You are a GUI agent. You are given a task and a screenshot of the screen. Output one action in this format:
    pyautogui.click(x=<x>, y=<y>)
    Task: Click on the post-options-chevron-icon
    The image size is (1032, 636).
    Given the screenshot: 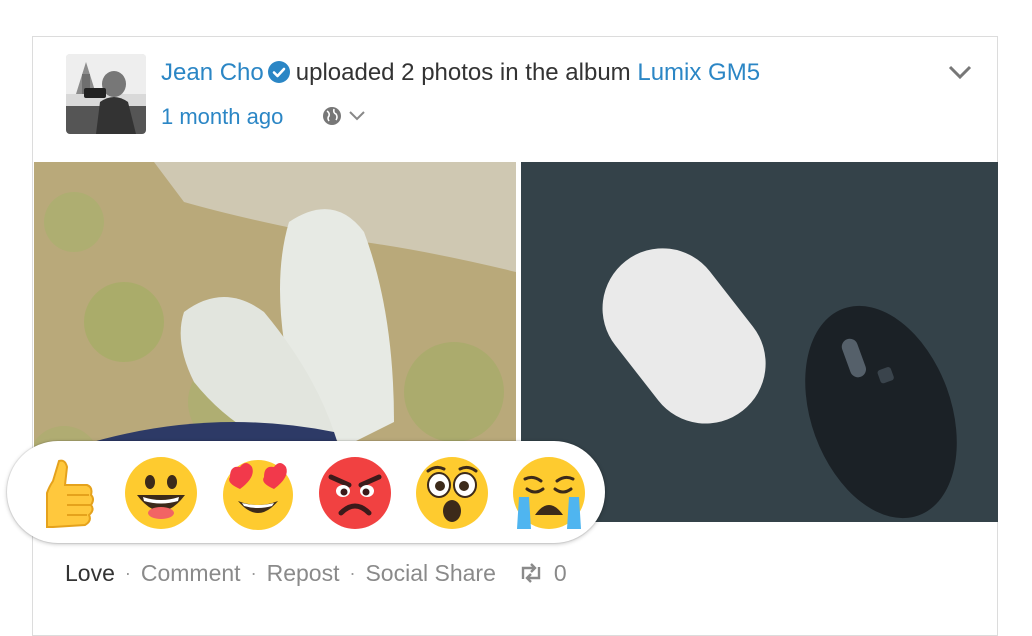 What is the action you would take?
    pyautogui.click(x=960, y=72)
    